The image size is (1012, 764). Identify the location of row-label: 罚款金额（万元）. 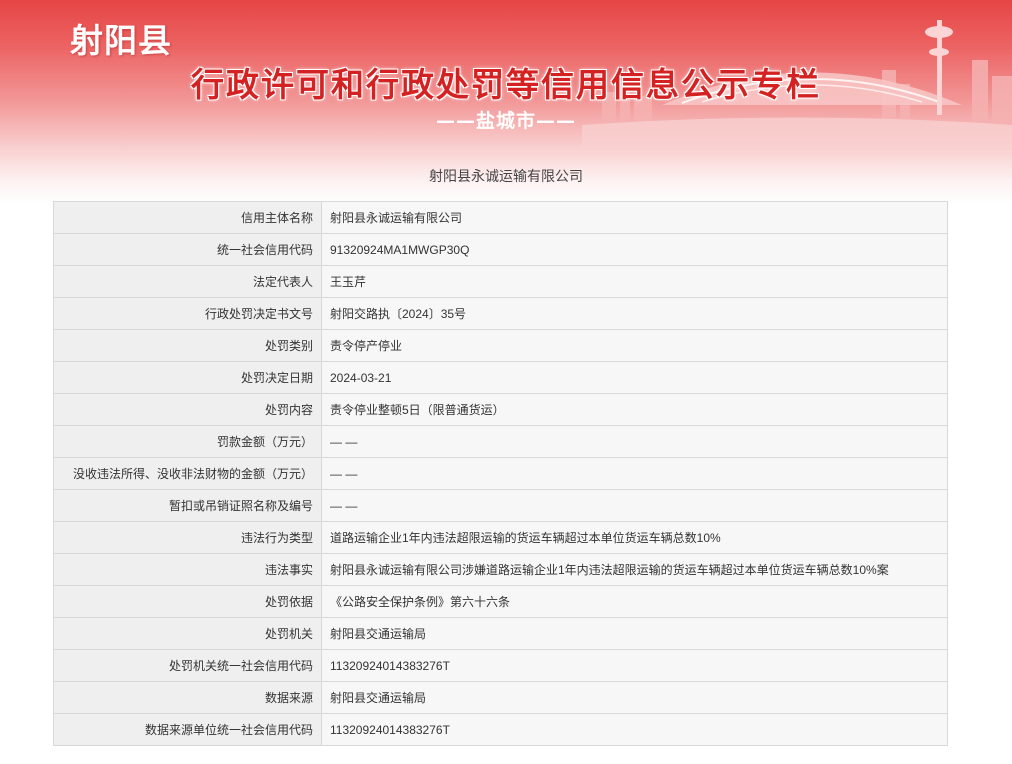
(187, 441).